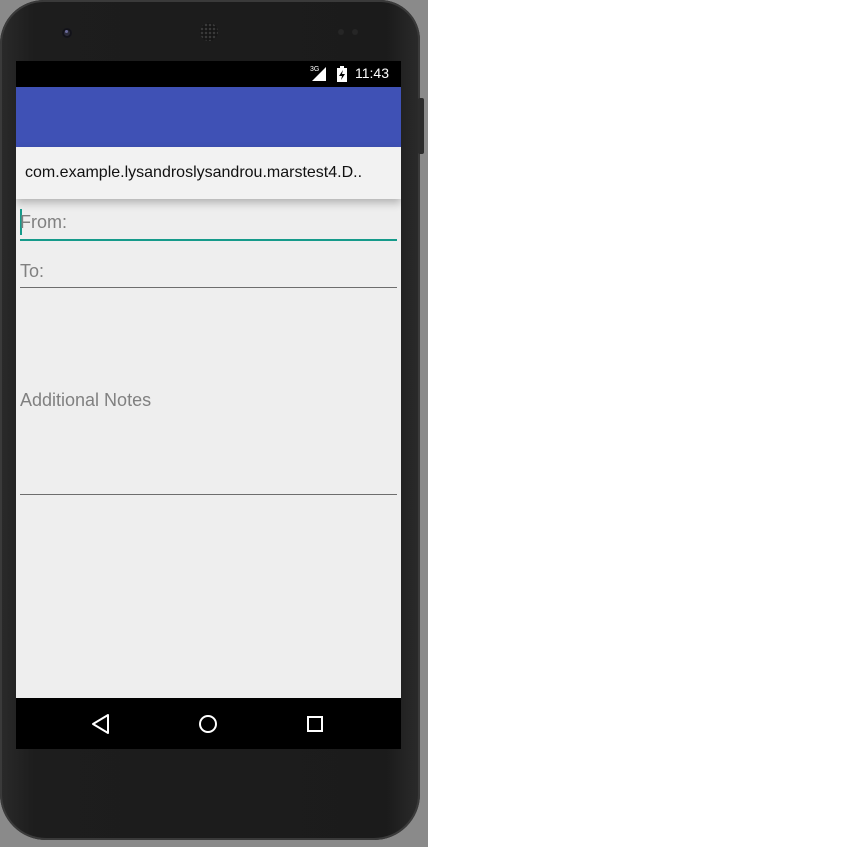 The height and width of the screenshot is (847, 860). Describe the element at coordinates (208, 396) in the screenshot. I see `additional-notes-field: Additional Notes` at that location.